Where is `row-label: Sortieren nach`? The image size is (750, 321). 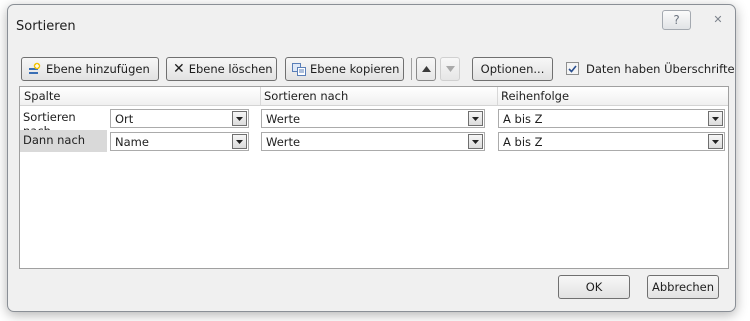
row-label: Sortieren nach is located at coordinates (49, 124).